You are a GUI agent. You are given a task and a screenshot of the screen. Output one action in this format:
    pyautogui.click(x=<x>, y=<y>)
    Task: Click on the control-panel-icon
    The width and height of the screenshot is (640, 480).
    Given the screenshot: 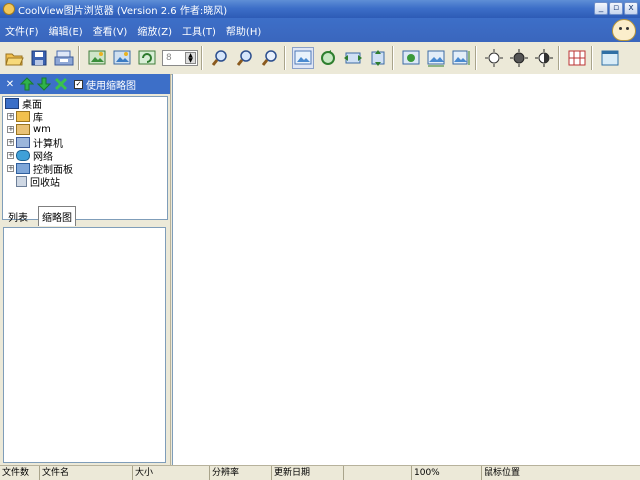 What is the action you would take?
    pyautogui.click(x=23, y=168)
    